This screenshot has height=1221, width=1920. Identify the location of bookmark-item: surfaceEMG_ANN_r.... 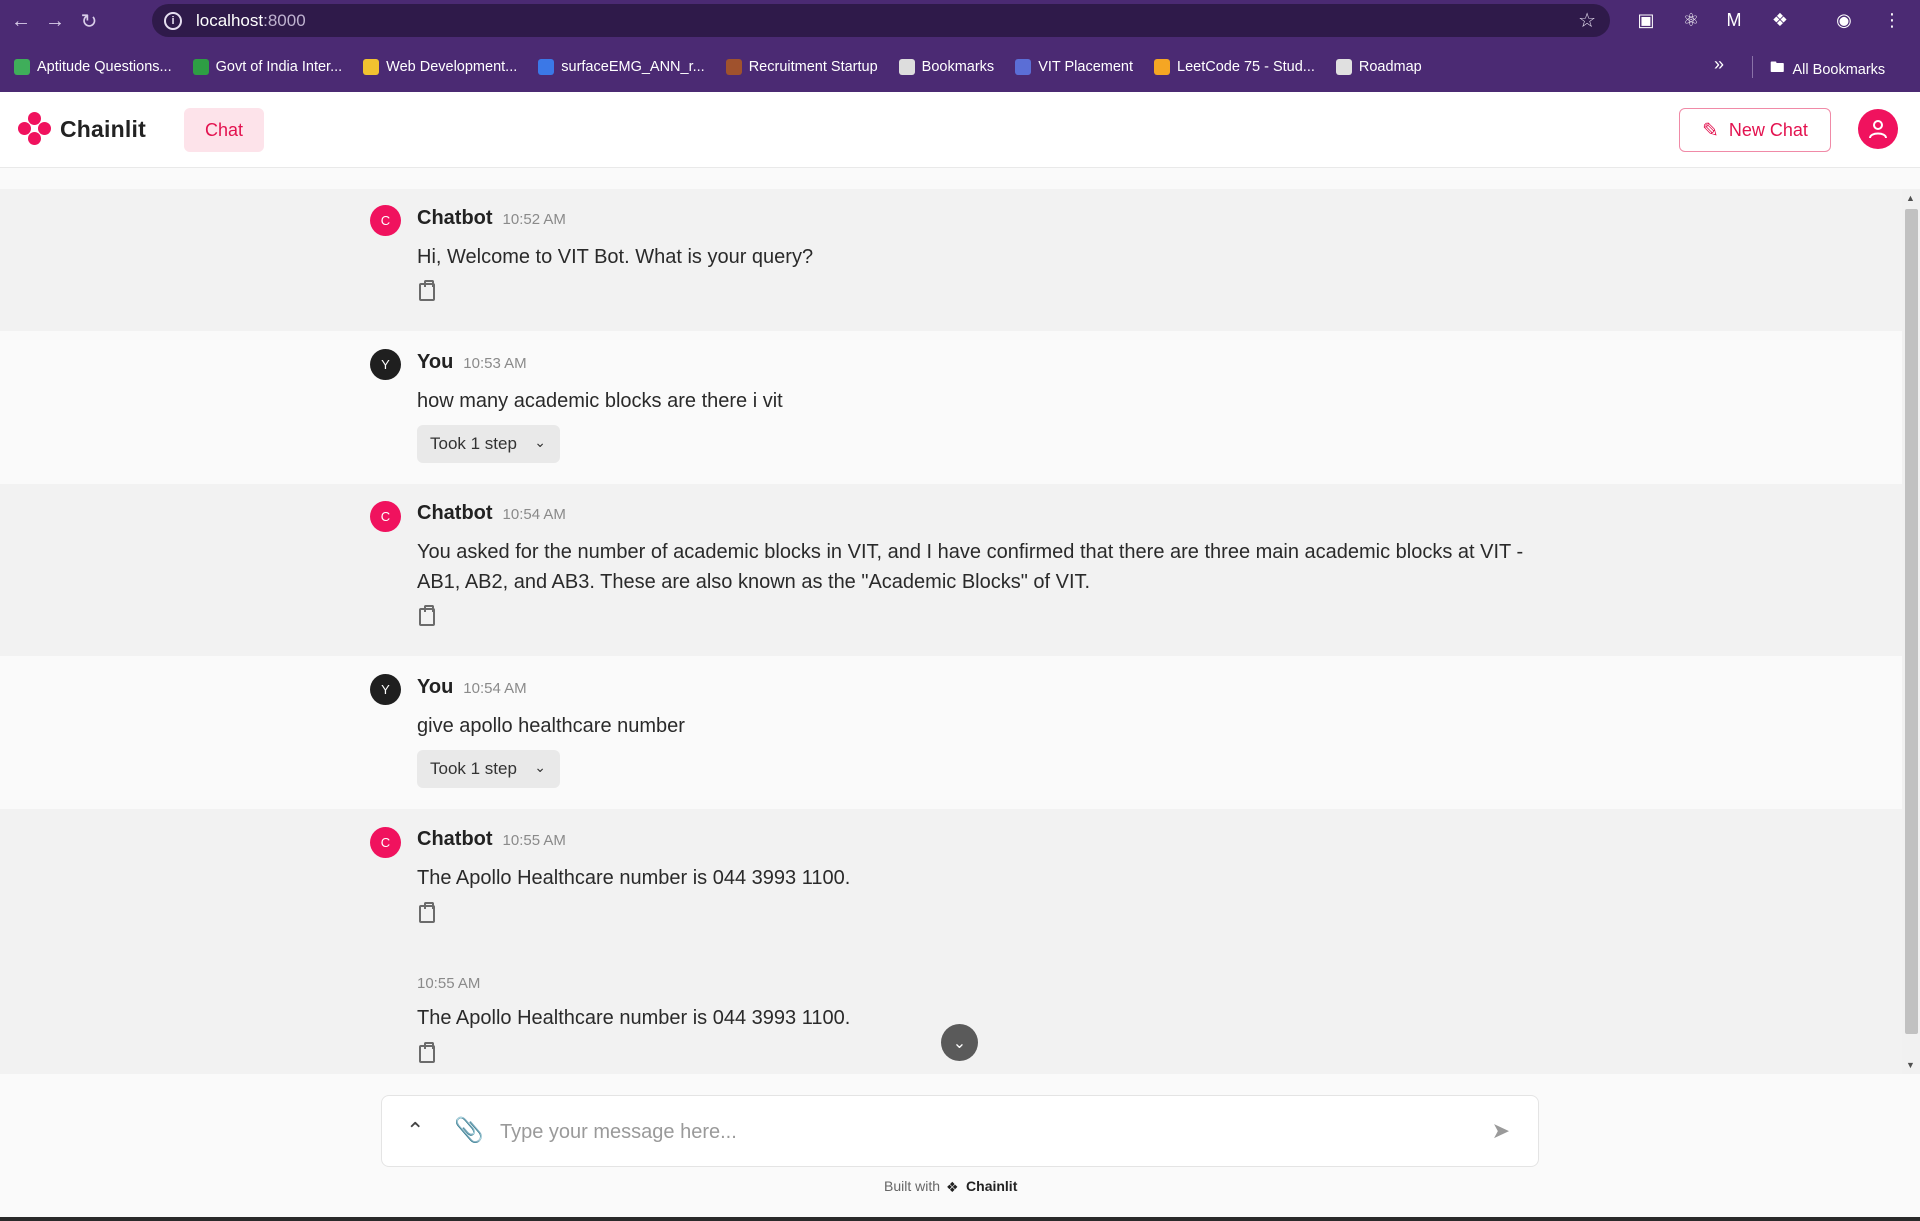
(621, 67).